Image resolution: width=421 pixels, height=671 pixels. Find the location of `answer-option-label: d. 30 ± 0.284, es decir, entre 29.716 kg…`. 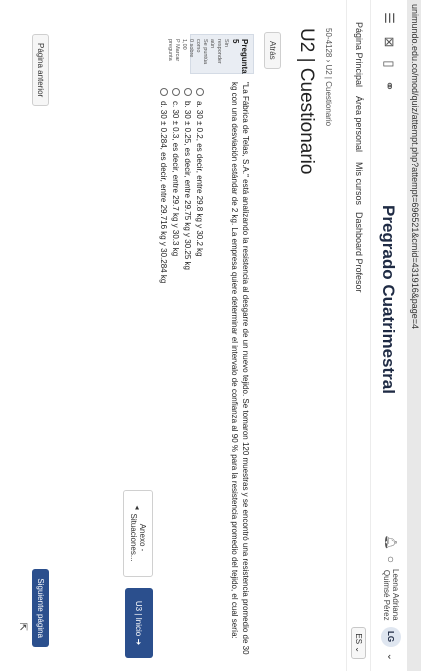

answer-option-label: d. 30 ± 0.284, es decir, entre 29.716 kg… is located at coordinates (164, 192).